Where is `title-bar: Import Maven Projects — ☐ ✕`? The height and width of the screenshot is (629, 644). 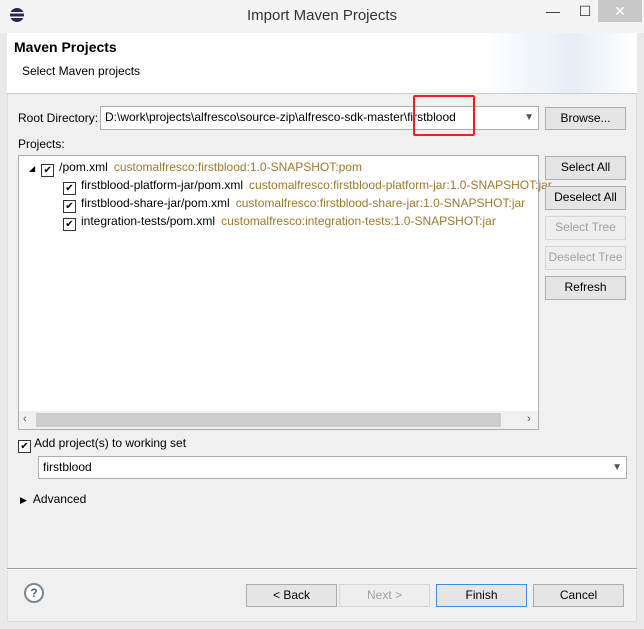 title-bar: Import Maven Projects — ☐ ✕ is located at coordinates (322, 16).